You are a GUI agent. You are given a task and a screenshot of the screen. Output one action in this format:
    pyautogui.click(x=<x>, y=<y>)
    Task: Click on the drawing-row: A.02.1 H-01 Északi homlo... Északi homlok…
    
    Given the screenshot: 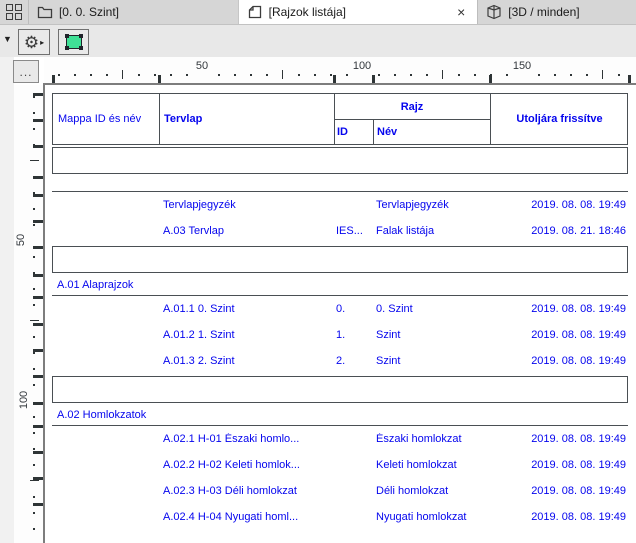 What is the action you would take?
    pyautogui.click(x=340, y=439)
    